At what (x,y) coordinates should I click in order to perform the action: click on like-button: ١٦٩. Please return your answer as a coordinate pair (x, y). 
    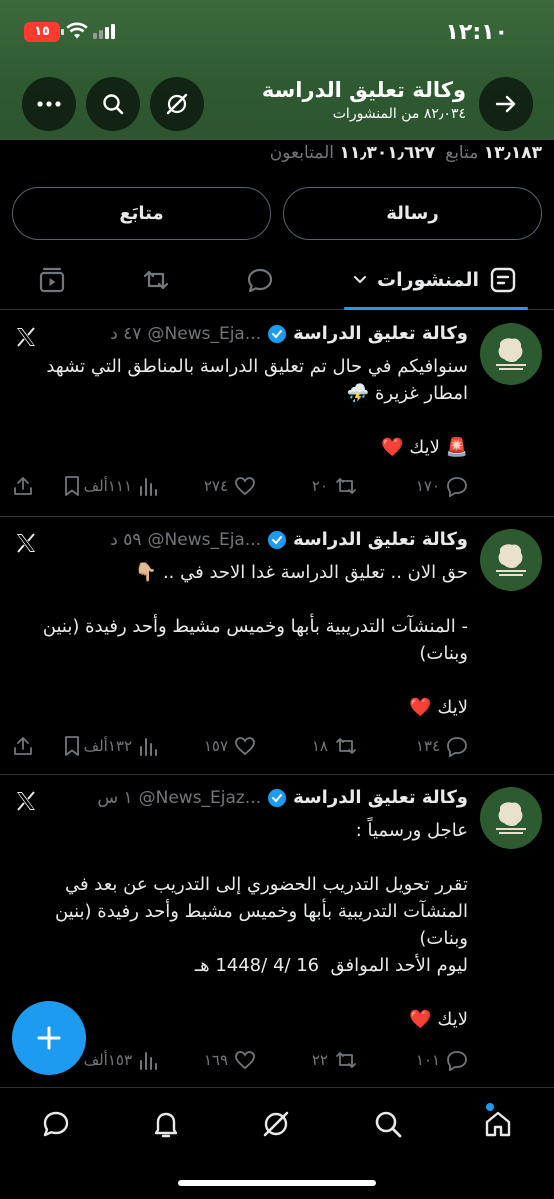
    Looking at the image, I should click on (230, 1060).